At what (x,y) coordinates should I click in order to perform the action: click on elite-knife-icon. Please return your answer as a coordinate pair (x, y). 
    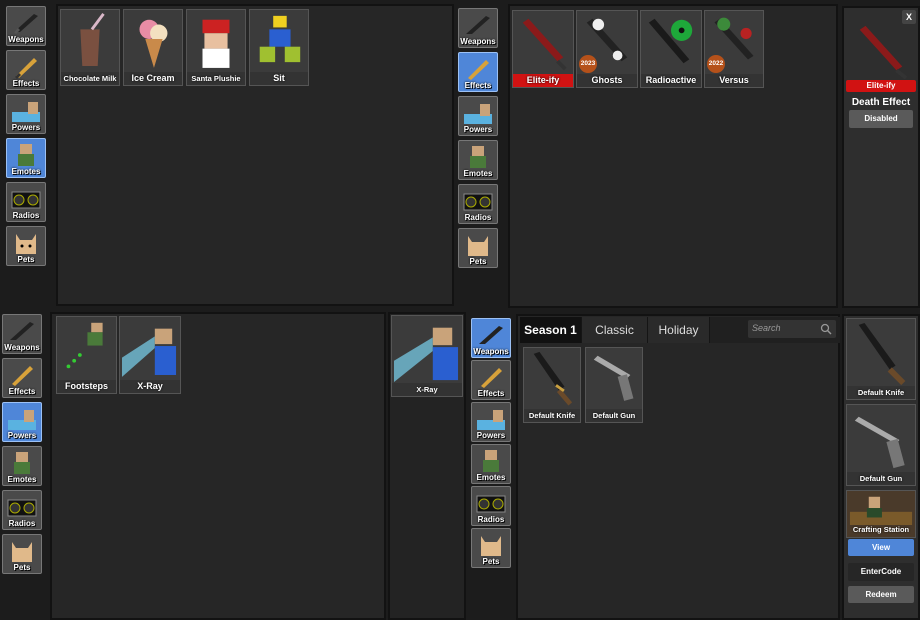
    Looking at the image, I should click on (544, 44).